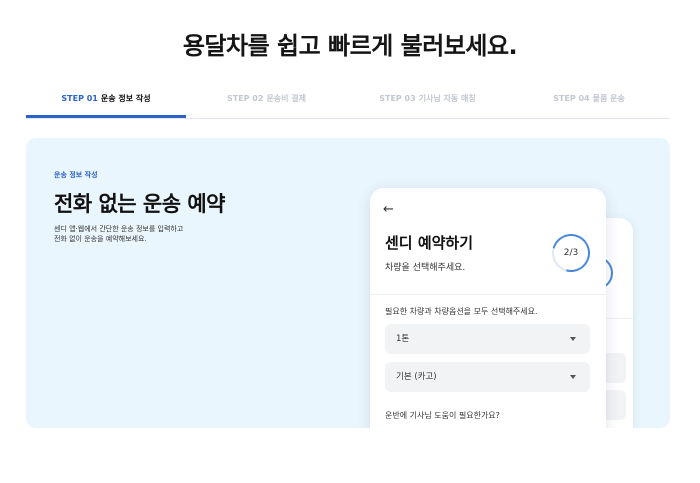  Describe the element at coordinates (442, 415) in the screenshot. I see `helper-question: 운반에 기사님 도움이 필요한가요?` at that location.